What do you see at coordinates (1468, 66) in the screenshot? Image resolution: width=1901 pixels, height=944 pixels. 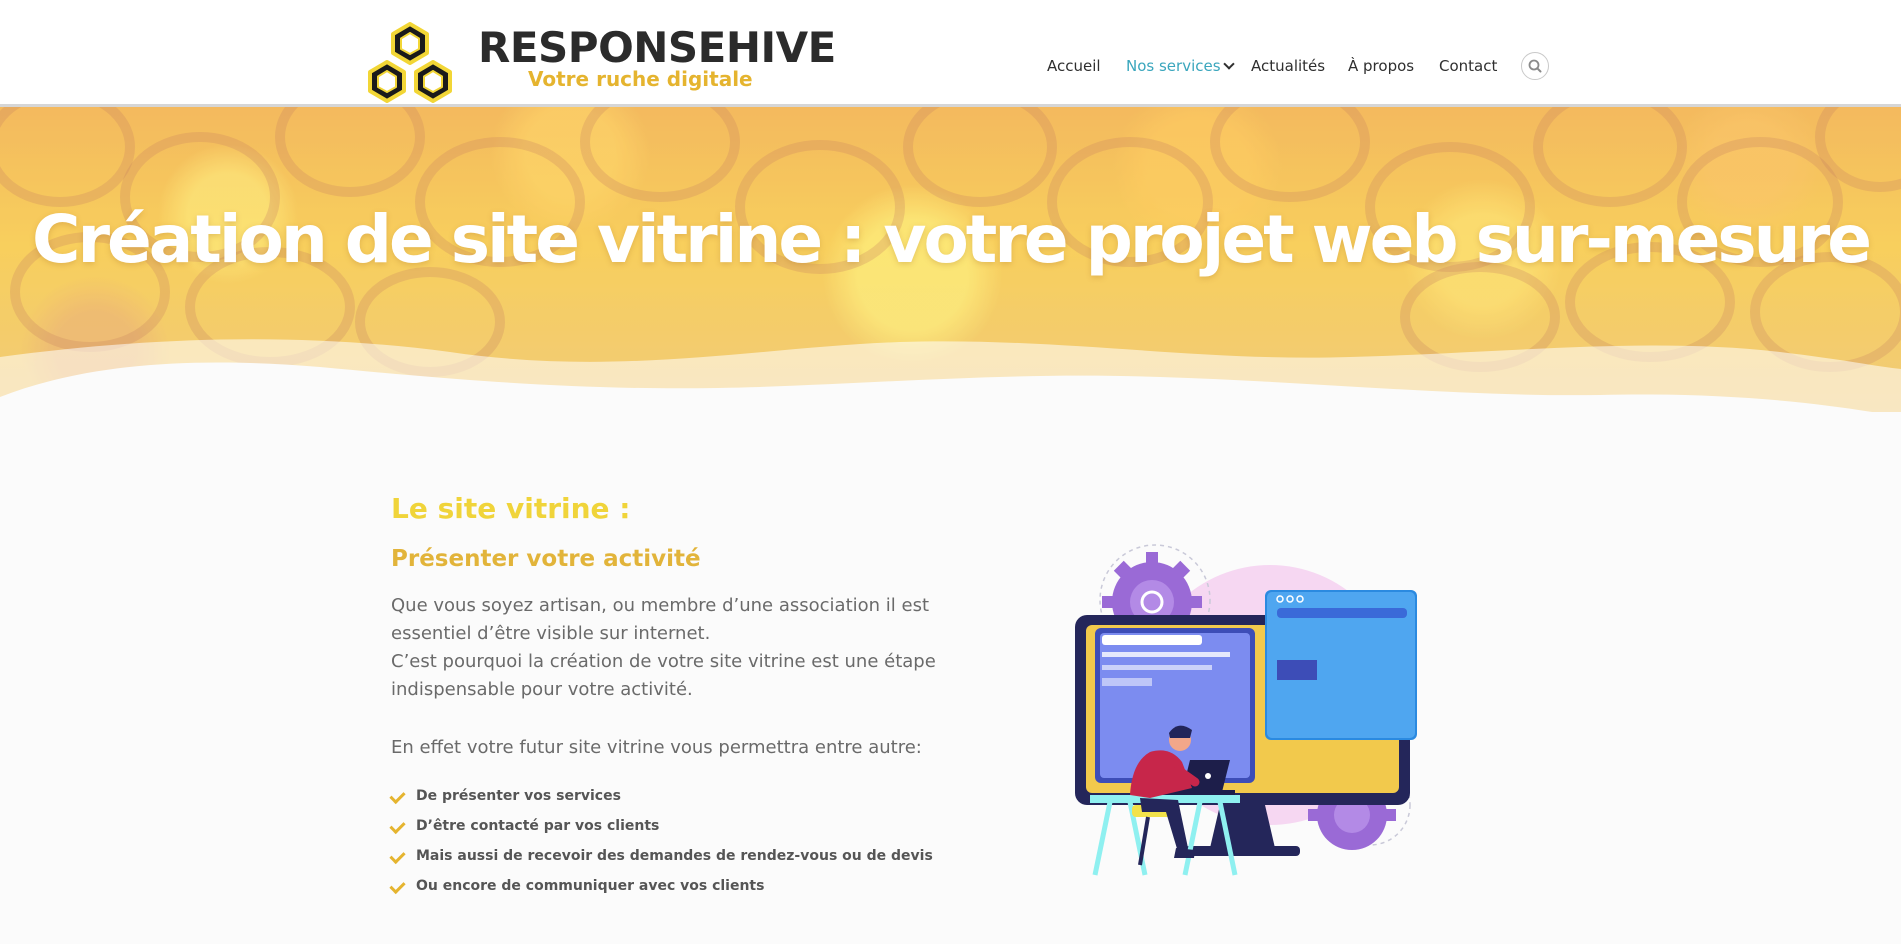 I see `nav-item-contact: Contact` at bounding box center [1468, 66].